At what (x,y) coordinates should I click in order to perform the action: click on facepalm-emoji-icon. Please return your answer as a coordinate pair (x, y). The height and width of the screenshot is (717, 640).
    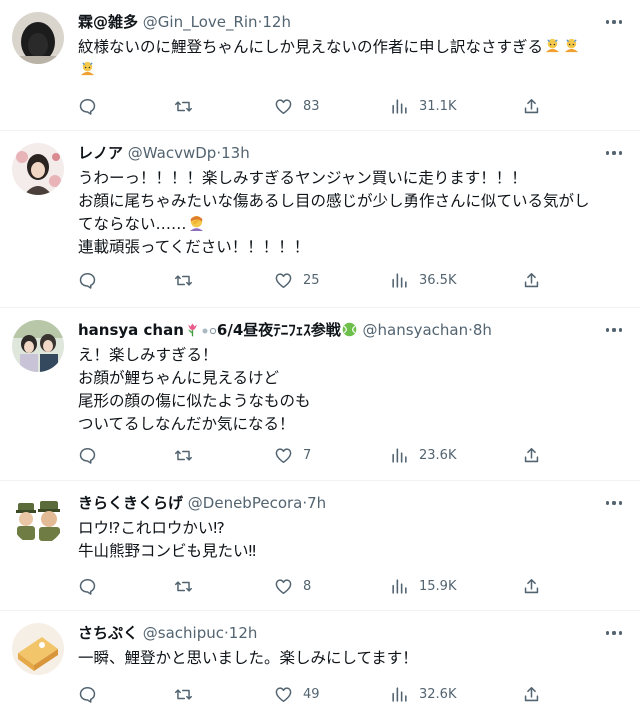
    Looking at the image, I should click on (196, 222).